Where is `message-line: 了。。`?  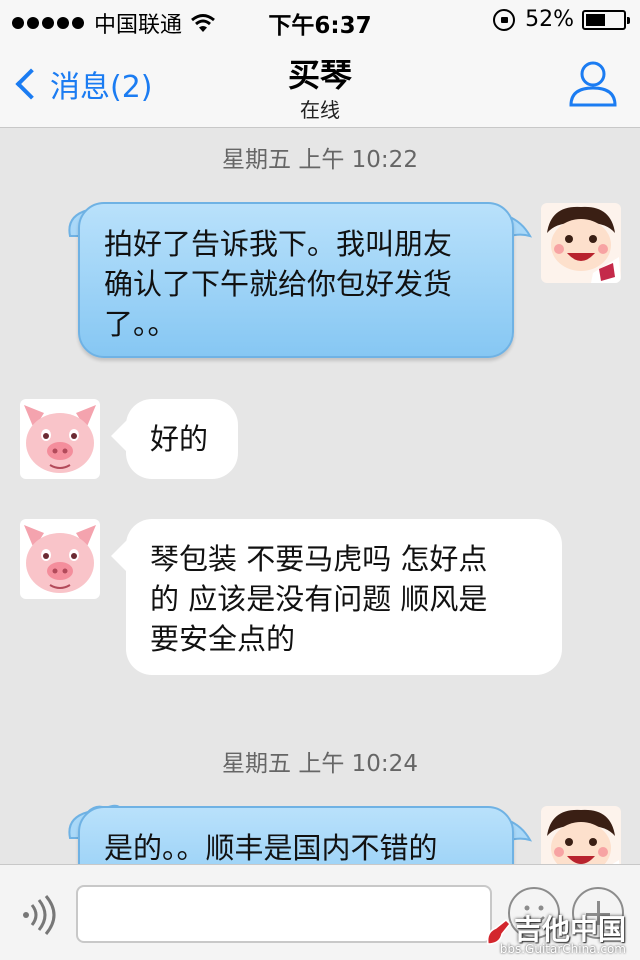
message-line: 了。。 is located at coordinates (140, 324).